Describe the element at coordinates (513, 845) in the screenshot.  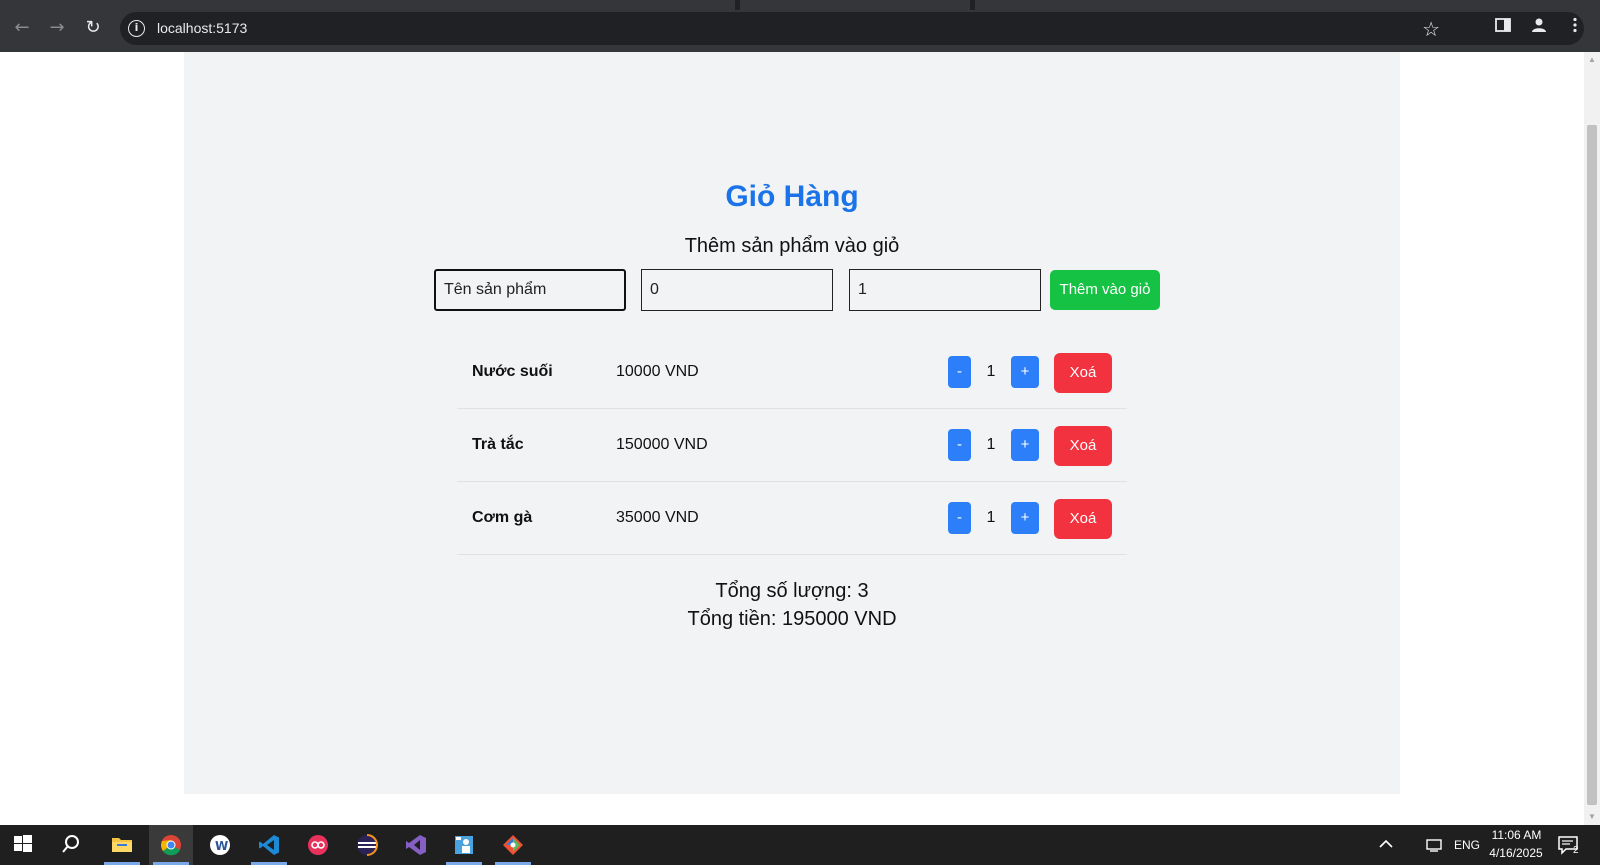
I see `git-tool-icon` at that location.